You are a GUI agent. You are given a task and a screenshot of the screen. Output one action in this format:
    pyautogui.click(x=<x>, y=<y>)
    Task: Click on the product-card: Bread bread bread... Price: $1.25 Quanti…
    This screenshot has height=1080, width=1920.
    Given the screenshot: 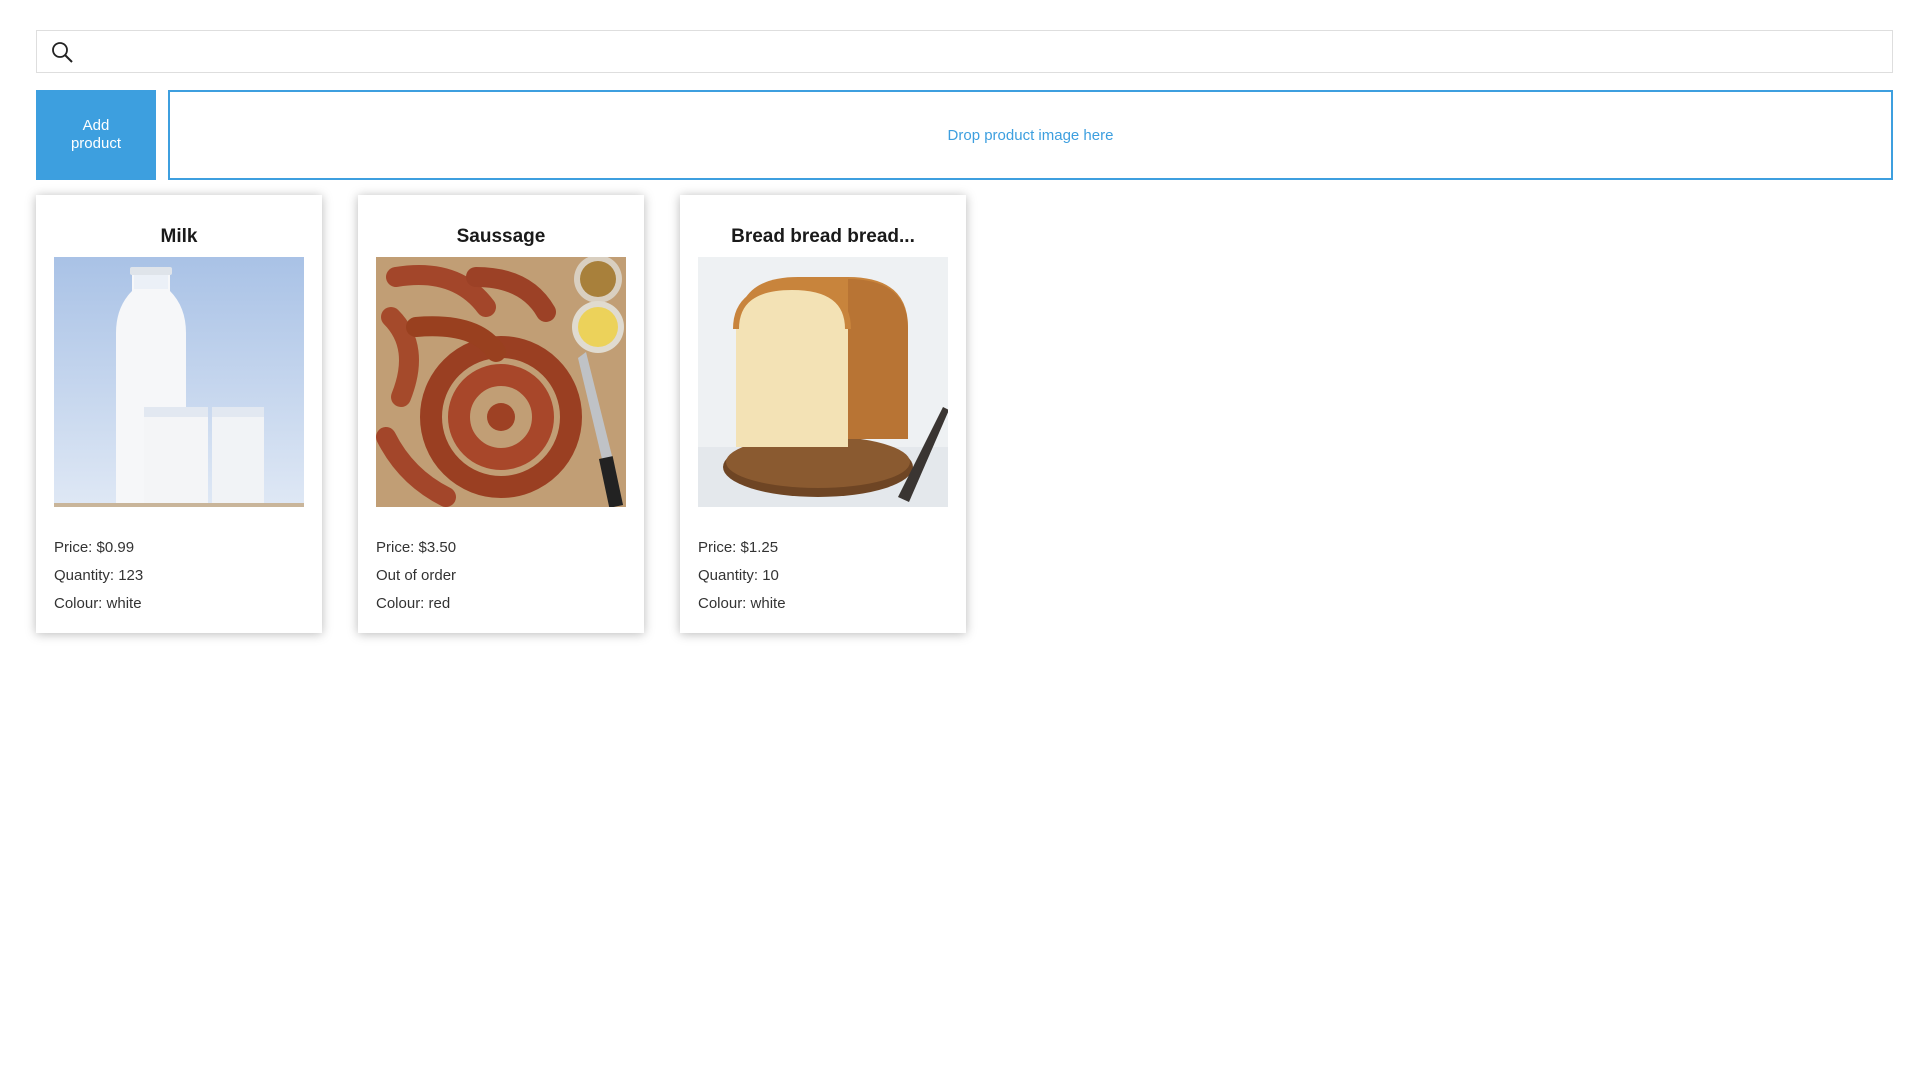 What is the action you would take?
    pyautogui.click(x=823, y=414)
    